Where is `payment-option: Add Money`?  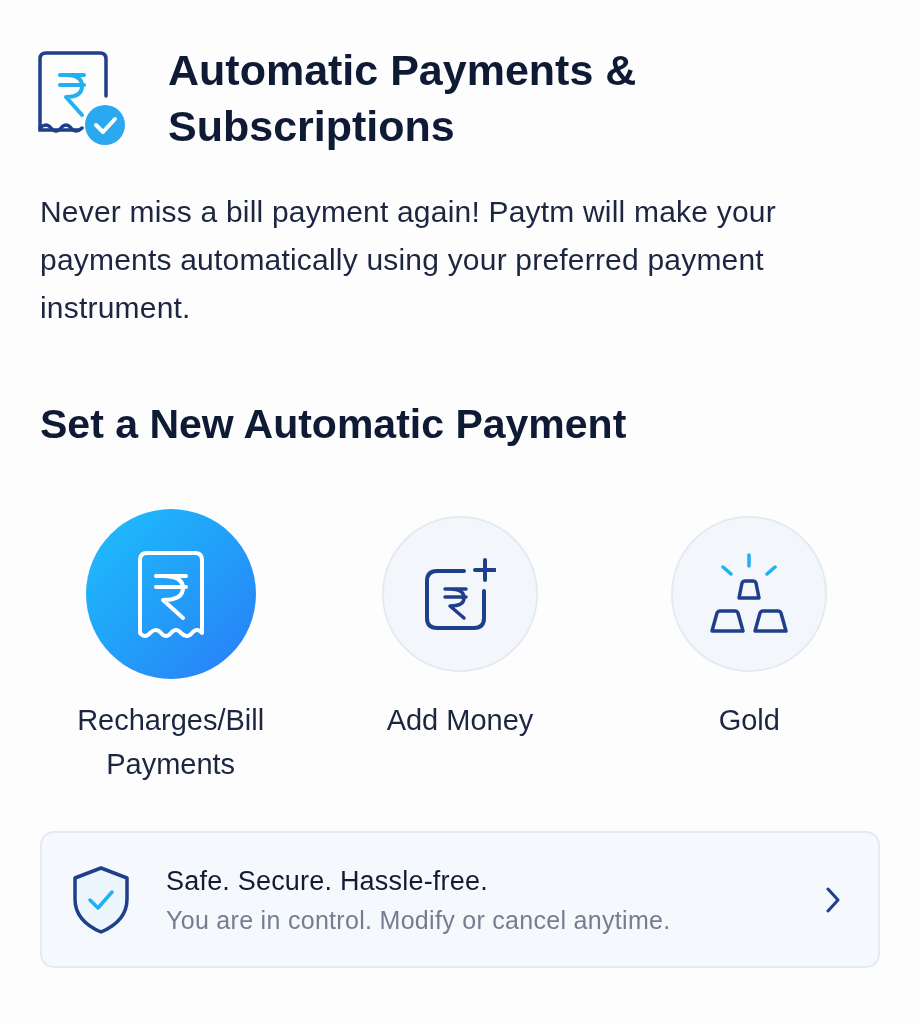
payment-option: Add Money is located at coordinates (460, 647).